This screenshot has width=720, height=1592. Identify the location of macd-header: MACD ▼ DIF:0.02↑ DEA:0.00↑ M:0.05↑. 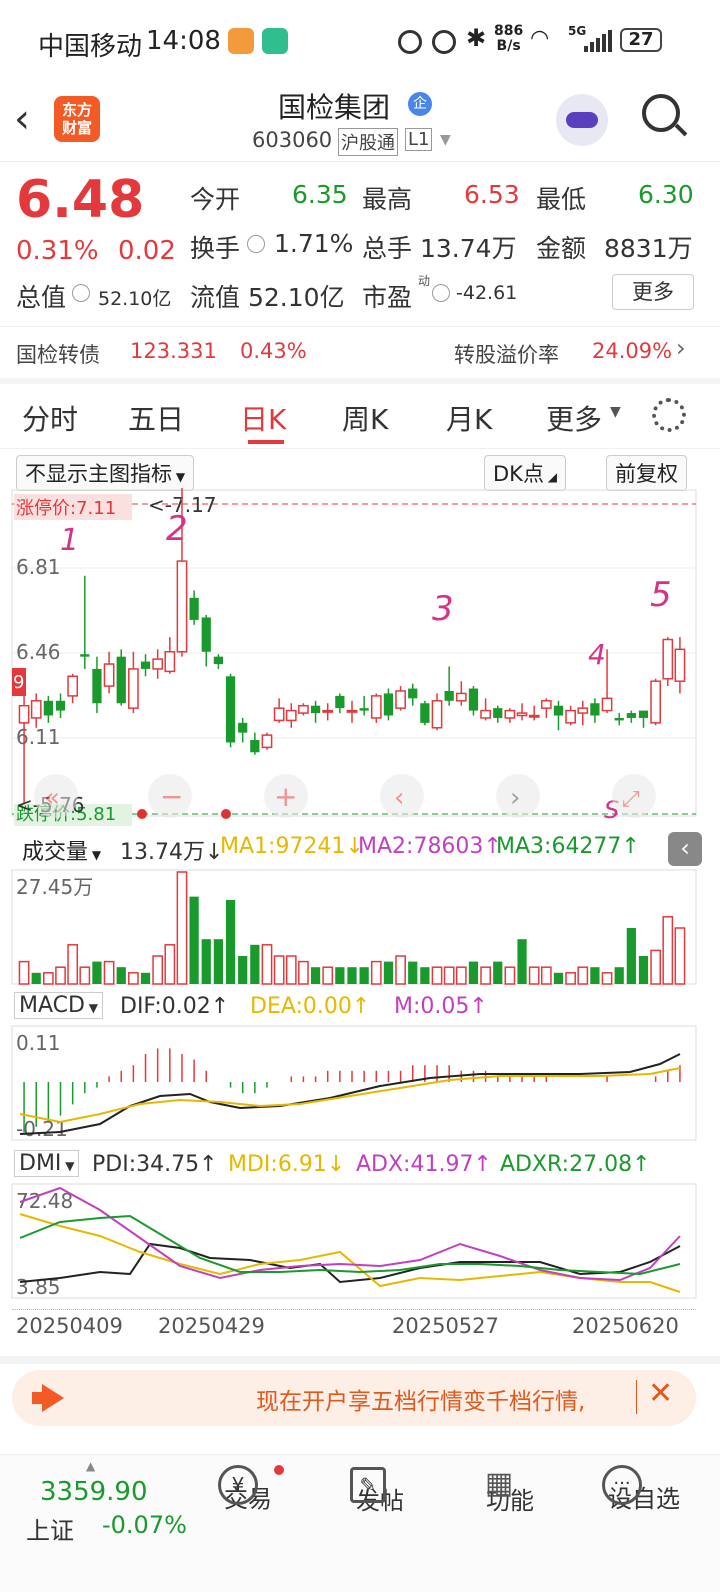
(360, 1006).